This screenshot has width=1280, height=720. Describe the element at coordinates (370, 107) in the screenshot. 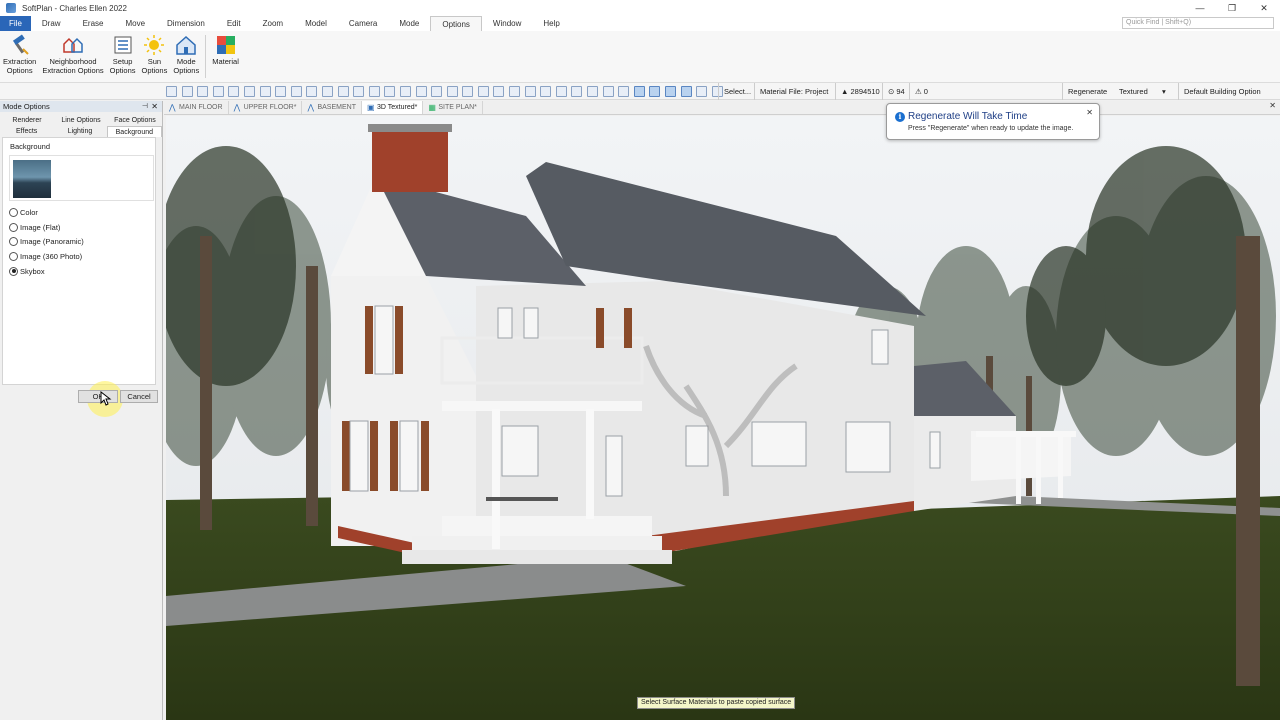

I see `cube-icon: ▣` at that location.